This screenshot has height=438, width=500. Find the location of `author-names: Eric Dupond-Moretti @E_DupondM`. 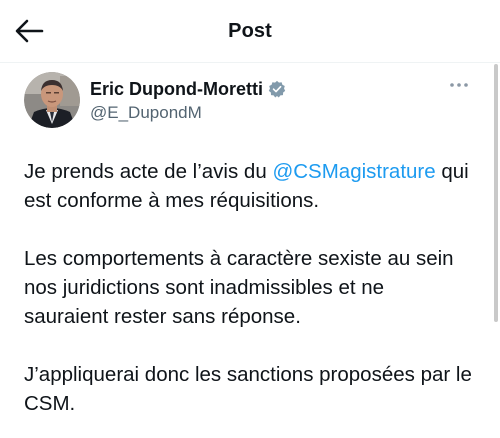

author-names: Eric Dupond-Moretti @E_DupondM is located at coordinates (188, 100).